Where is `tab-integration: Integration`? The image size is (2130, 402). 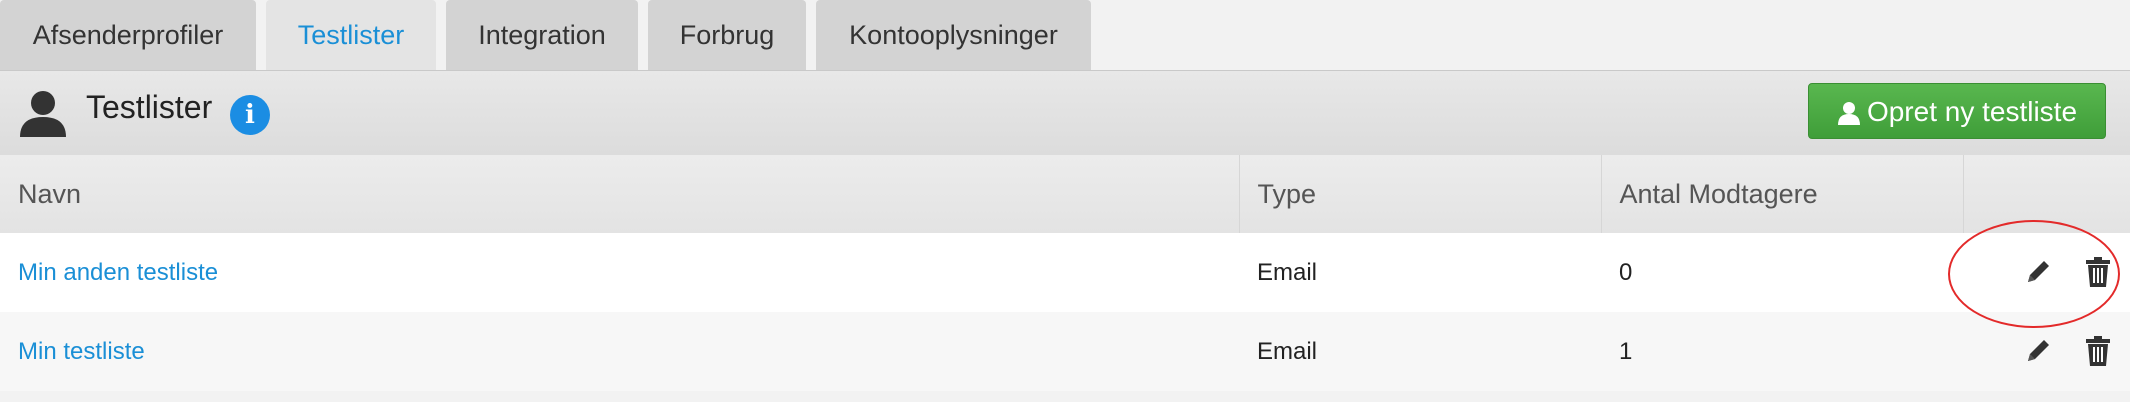 tab-integration: Integration is located at coordinates (542, 35).